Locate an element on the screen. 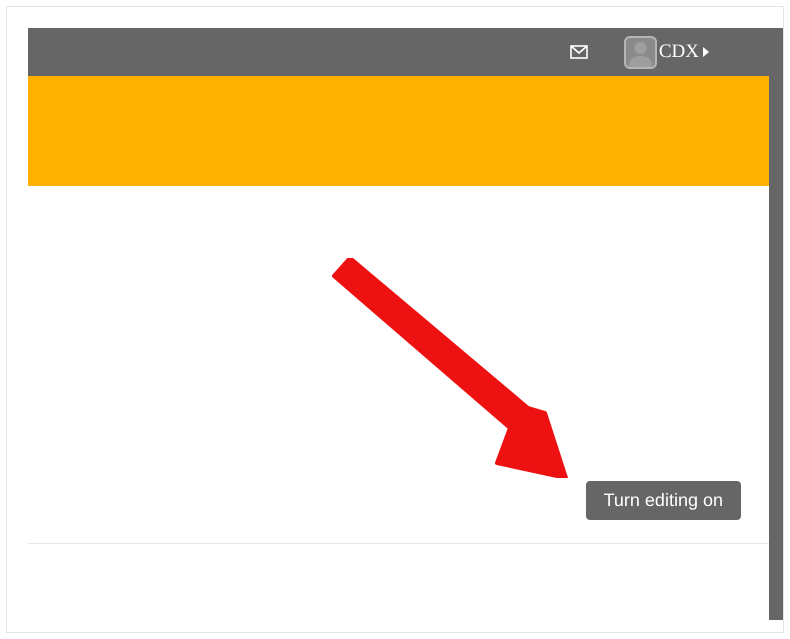  mail-icon is located at coordinates (579, 52).